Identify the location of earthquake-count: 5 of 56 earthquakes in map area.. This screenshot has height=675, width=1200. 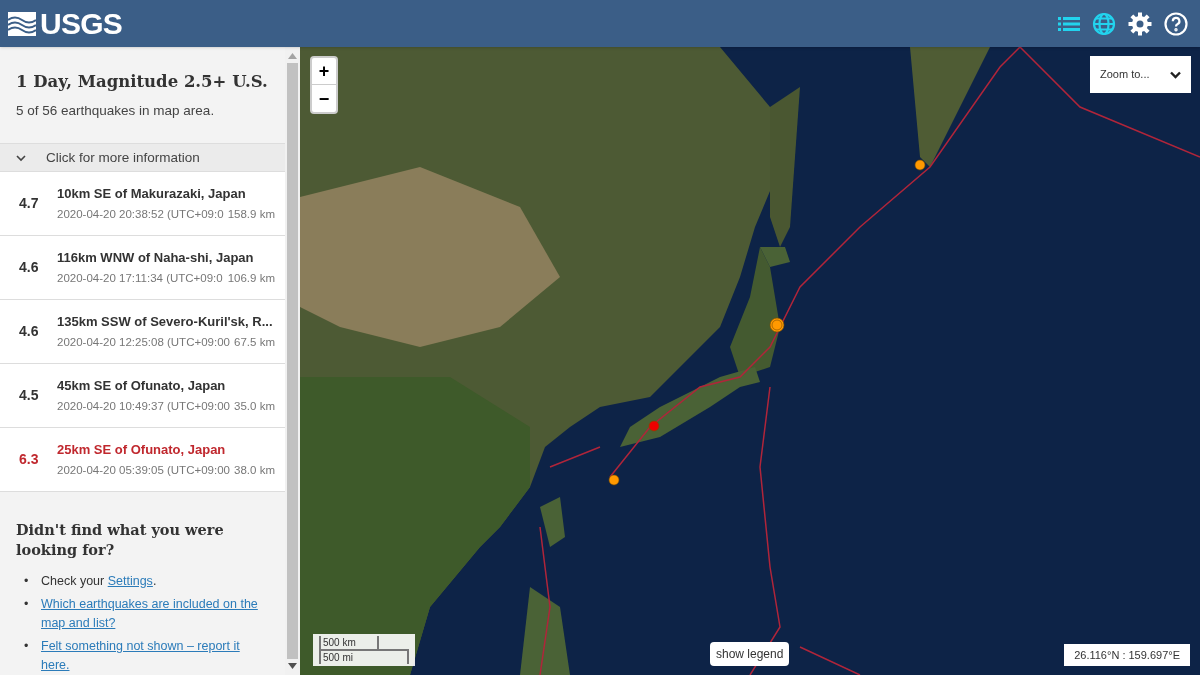
(116, 111).